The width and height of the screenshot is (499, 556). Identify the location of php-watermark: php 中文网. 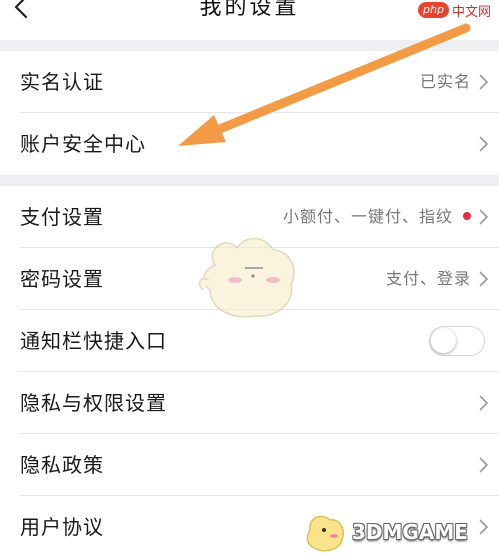
(454, 10).